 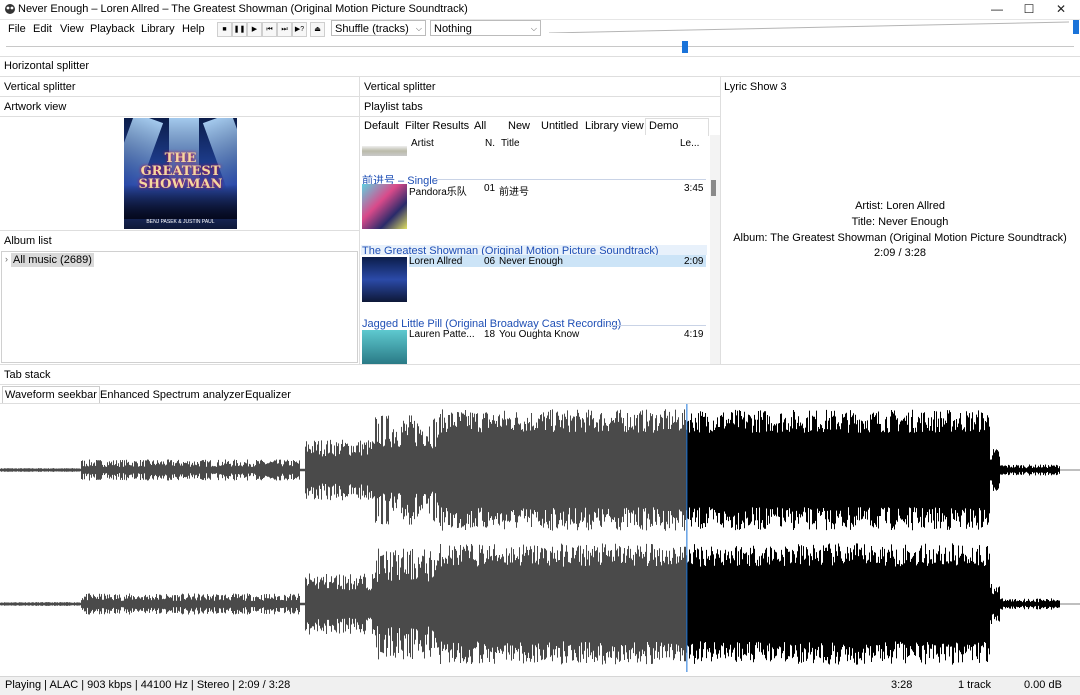 I want to click on track-number: 18, so click(x=489, y=334).